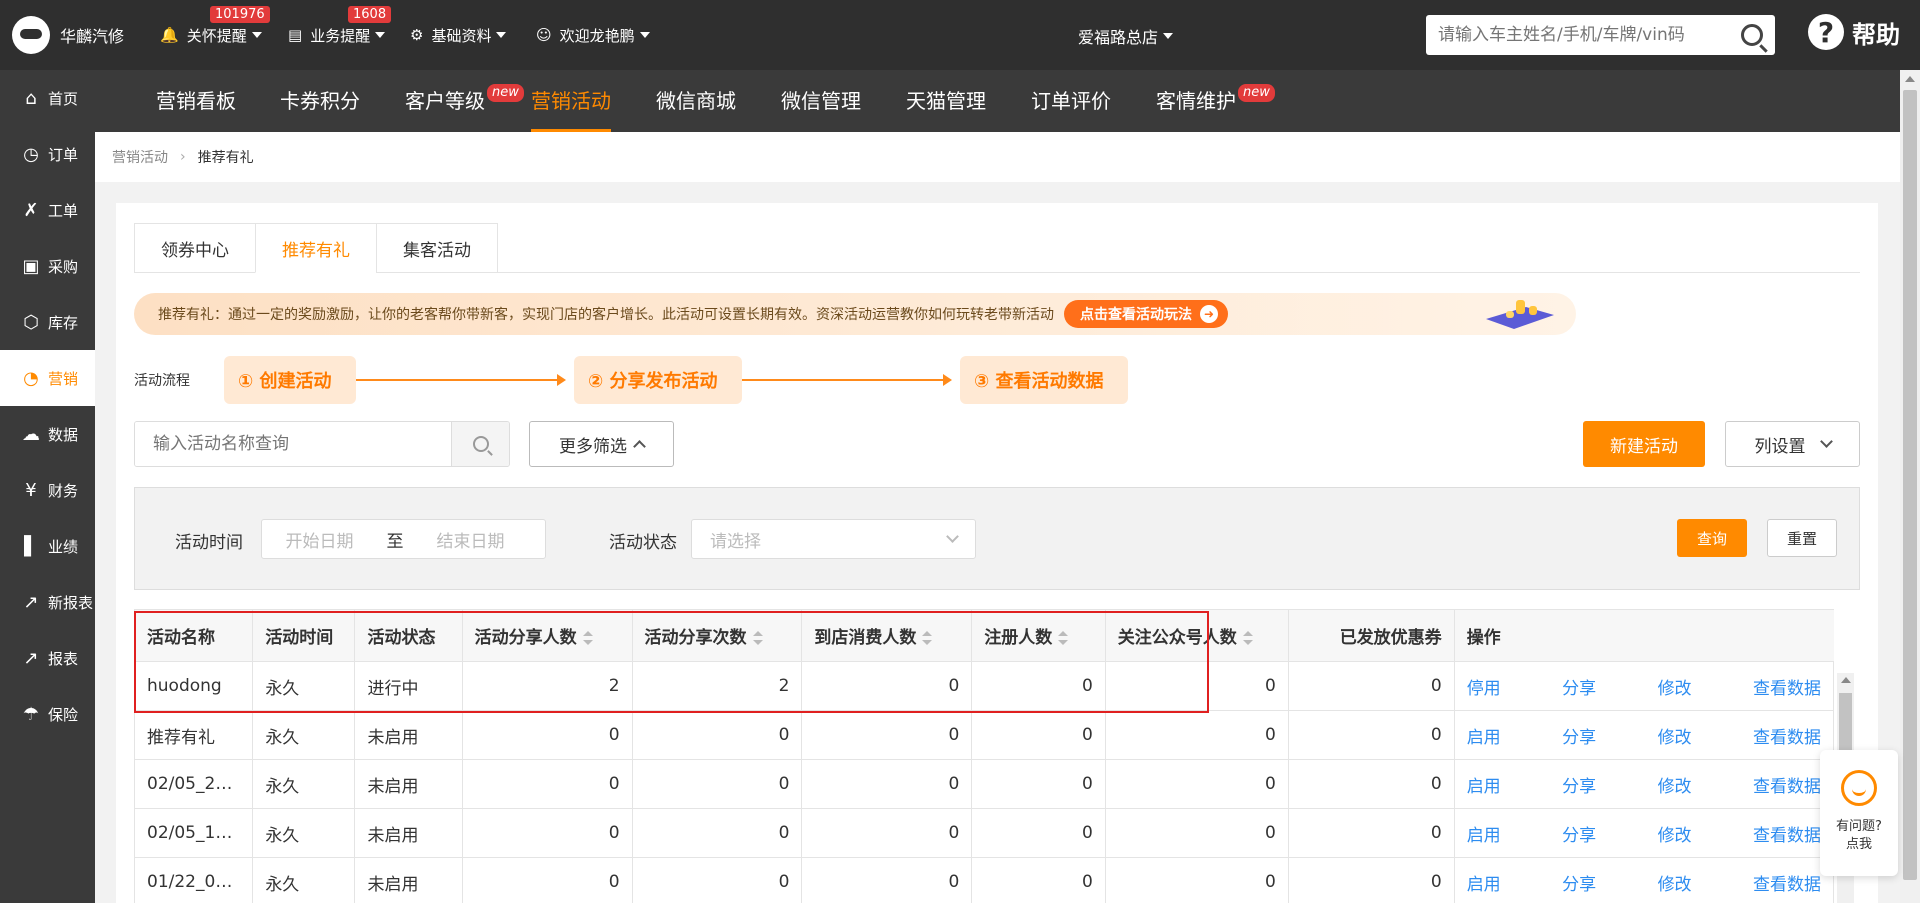  Describe the element at coordinates (1589, 35) in the screenshot. I see `global-search-input` at that location.